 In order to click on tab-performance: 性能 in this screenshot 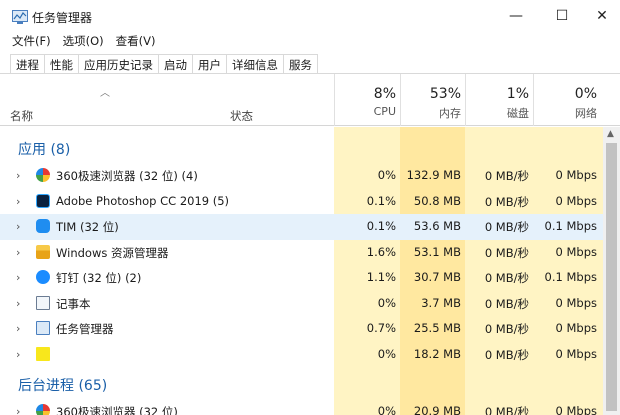, I will do `click(62, 64)`.